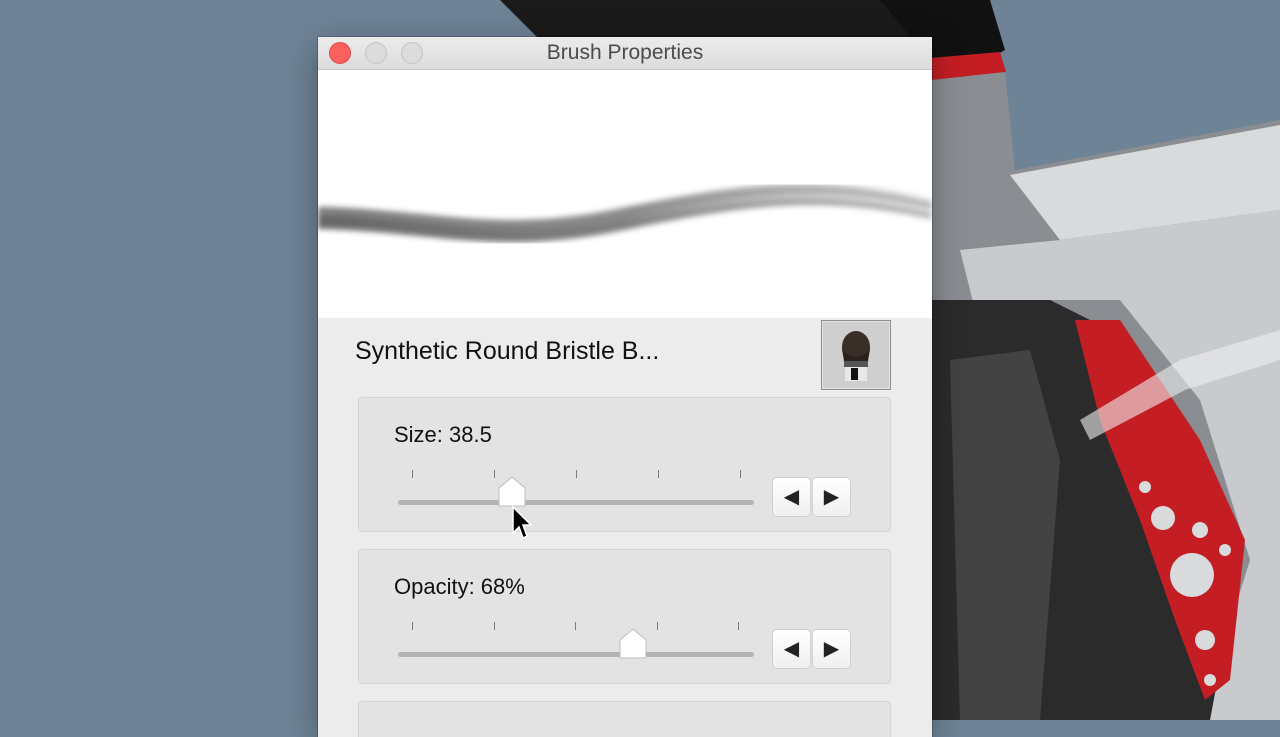  Describe the element at coordinates (459, 586) in the screenshot. I see `opacity-label: Opacity: 68%` at that location.